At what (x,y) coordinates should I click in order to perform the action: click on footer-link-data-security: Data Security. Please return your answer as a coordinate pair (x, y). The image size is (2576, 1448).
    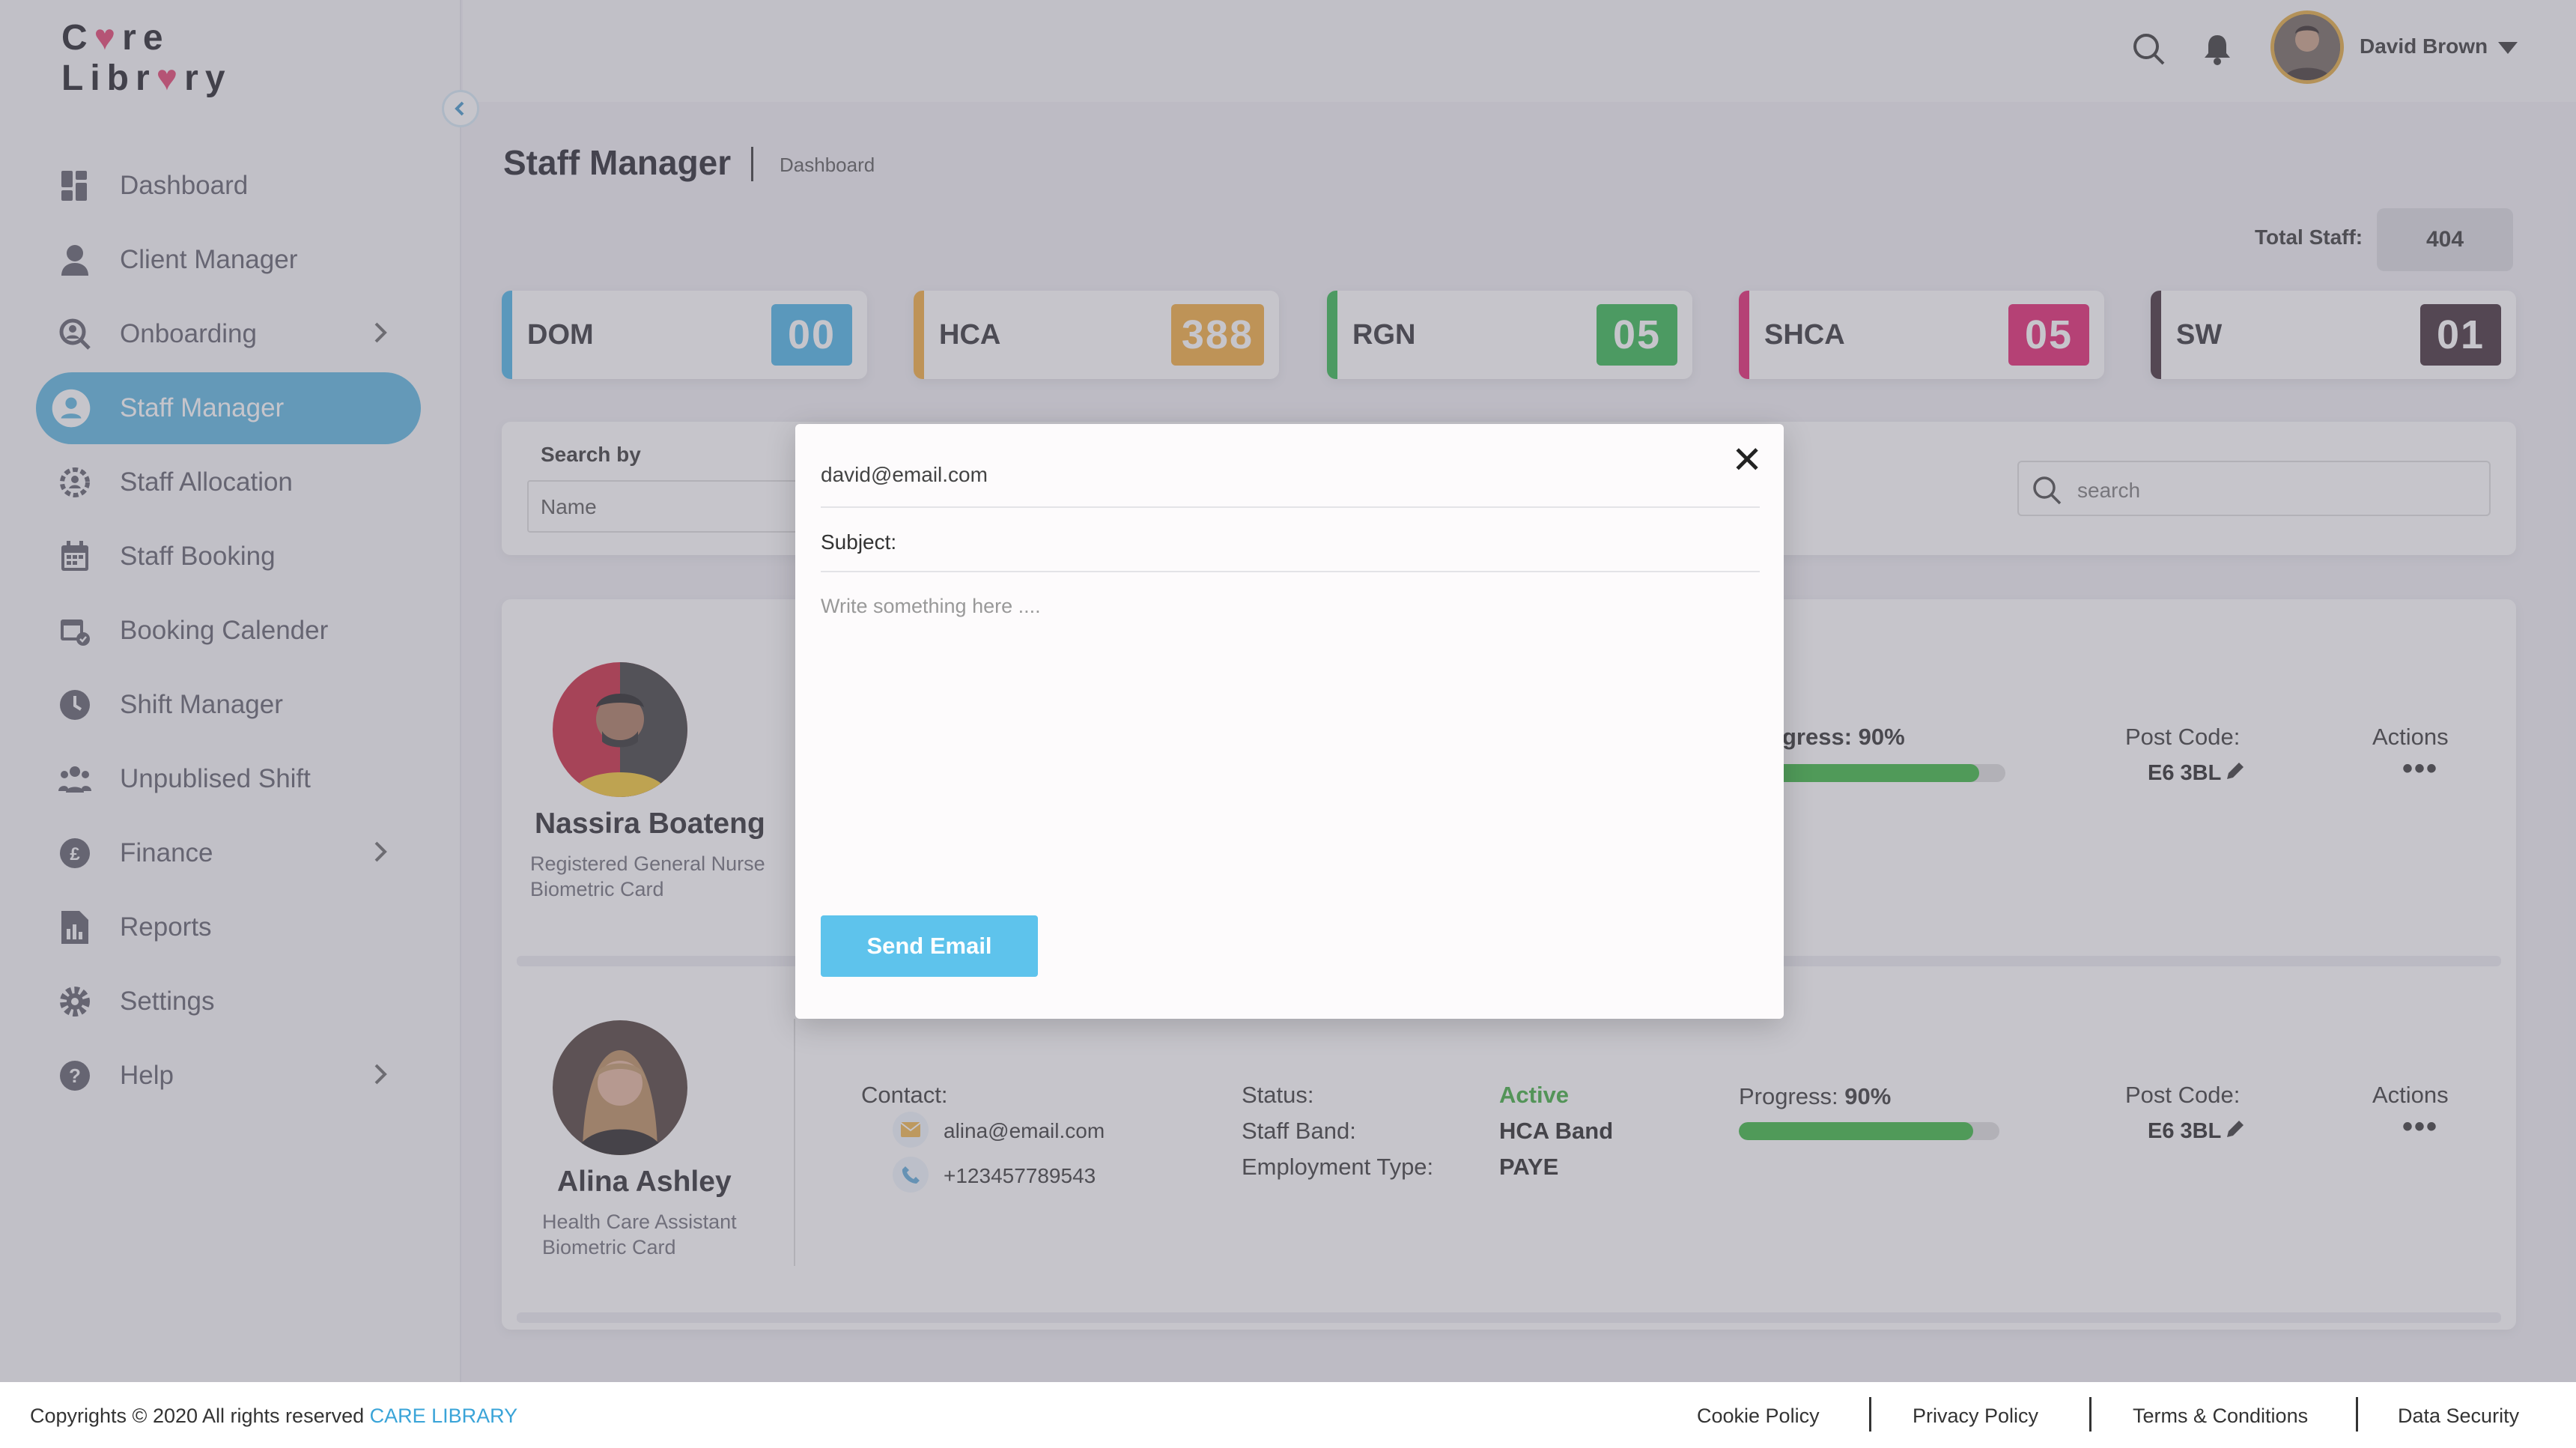
    Looking at the image, I should click on (2458, 1416).